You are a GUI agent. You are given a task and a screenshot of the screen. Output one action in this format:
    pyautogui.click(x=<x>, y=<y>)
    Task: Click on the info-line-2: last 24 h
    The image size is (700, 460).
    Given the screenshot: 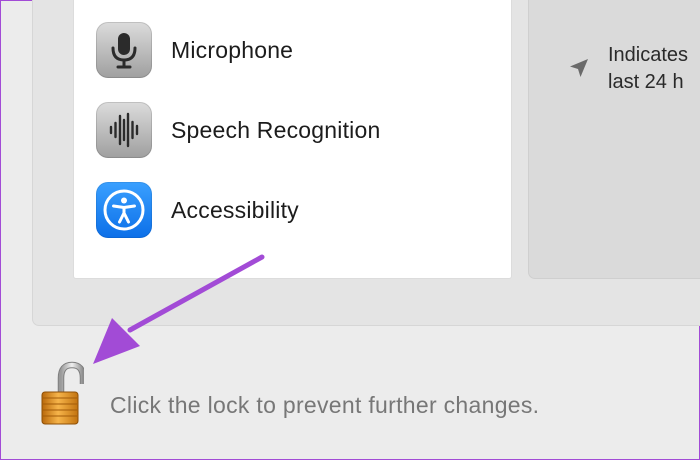 What is the action you would take?
    pyautogui.click(x=646, y=82)
    